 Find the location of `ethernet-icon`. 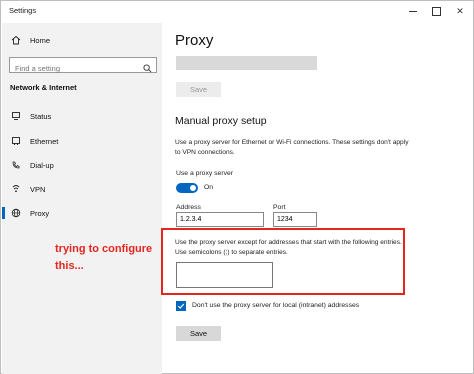

ethernet-icon is located at coordinates (16, 141).